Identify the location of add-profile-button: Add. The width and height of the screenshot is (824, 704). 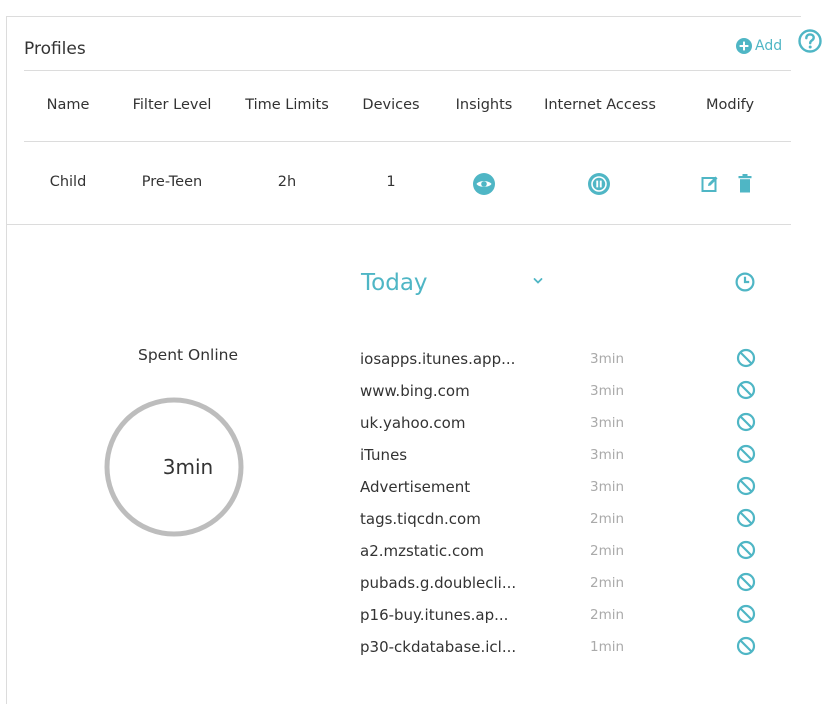
(759, 46).